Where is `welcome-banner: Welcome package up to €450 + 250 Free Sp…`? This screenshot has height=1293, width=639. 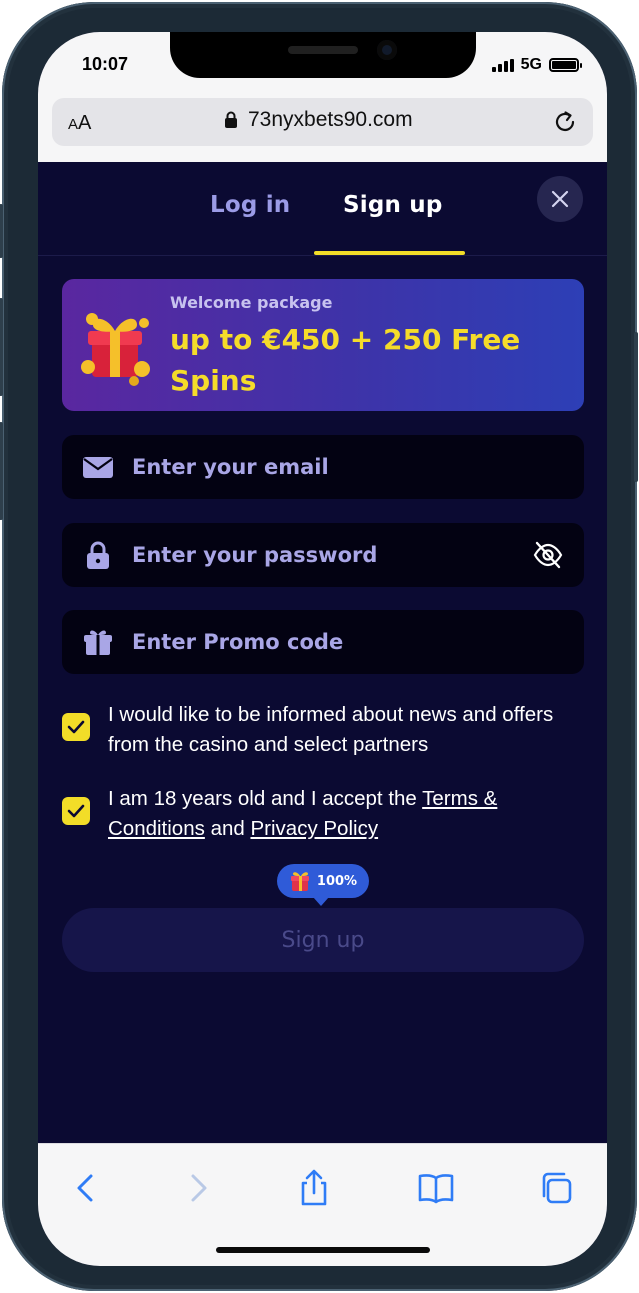 welcome-banner: Welcome package up to €450 + 250 Free Sp… is located at coordinates (323, 345).